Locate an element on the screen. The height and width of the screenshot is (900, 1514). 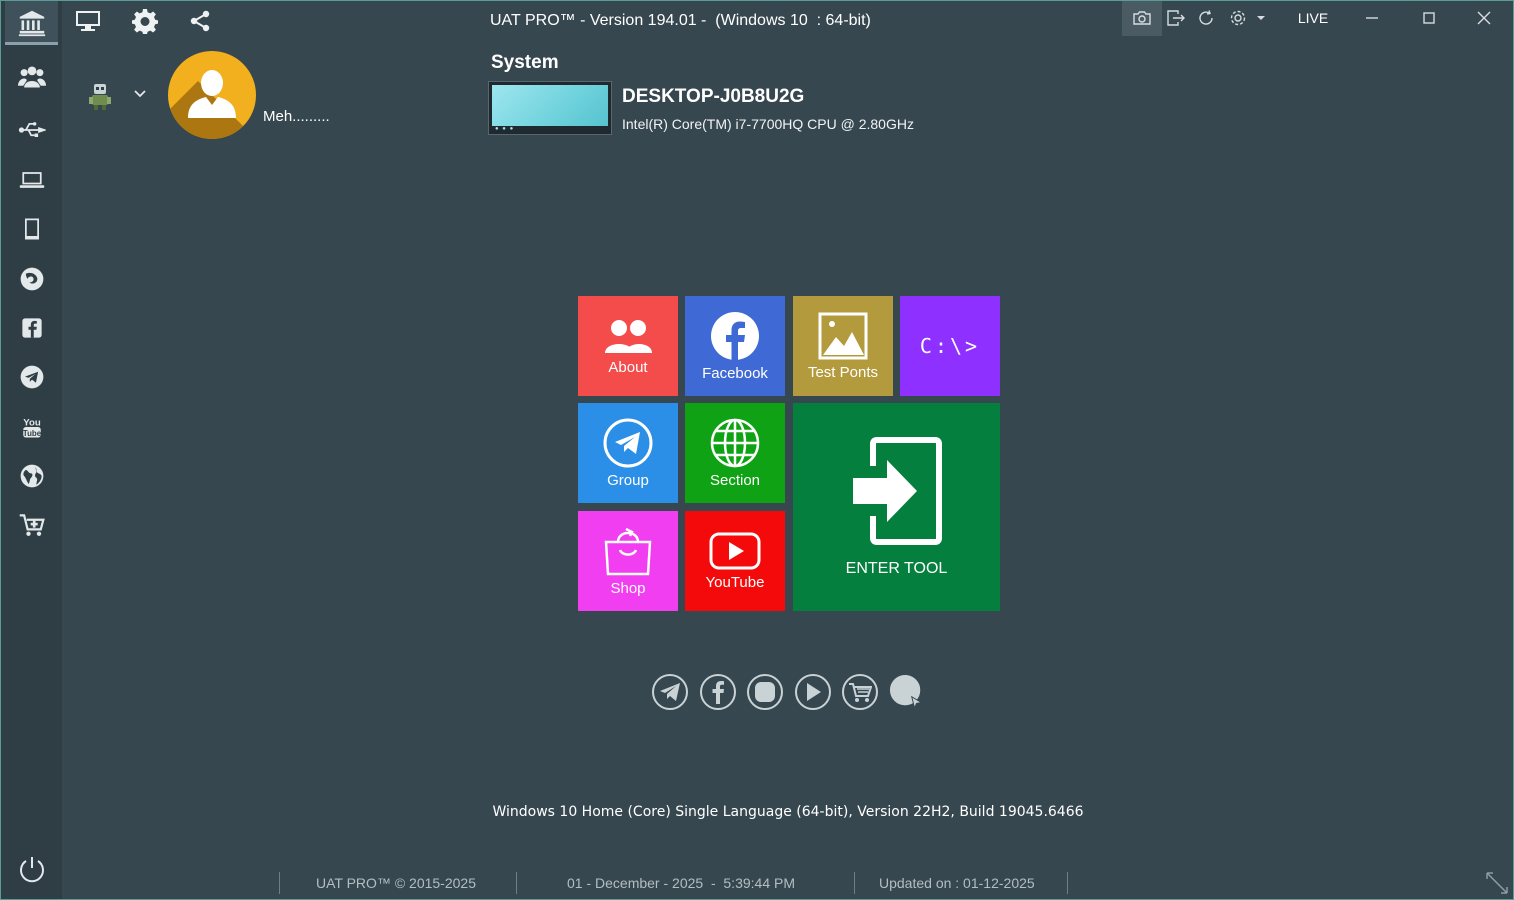
youtube-icon is located at coordinates (735, 550).